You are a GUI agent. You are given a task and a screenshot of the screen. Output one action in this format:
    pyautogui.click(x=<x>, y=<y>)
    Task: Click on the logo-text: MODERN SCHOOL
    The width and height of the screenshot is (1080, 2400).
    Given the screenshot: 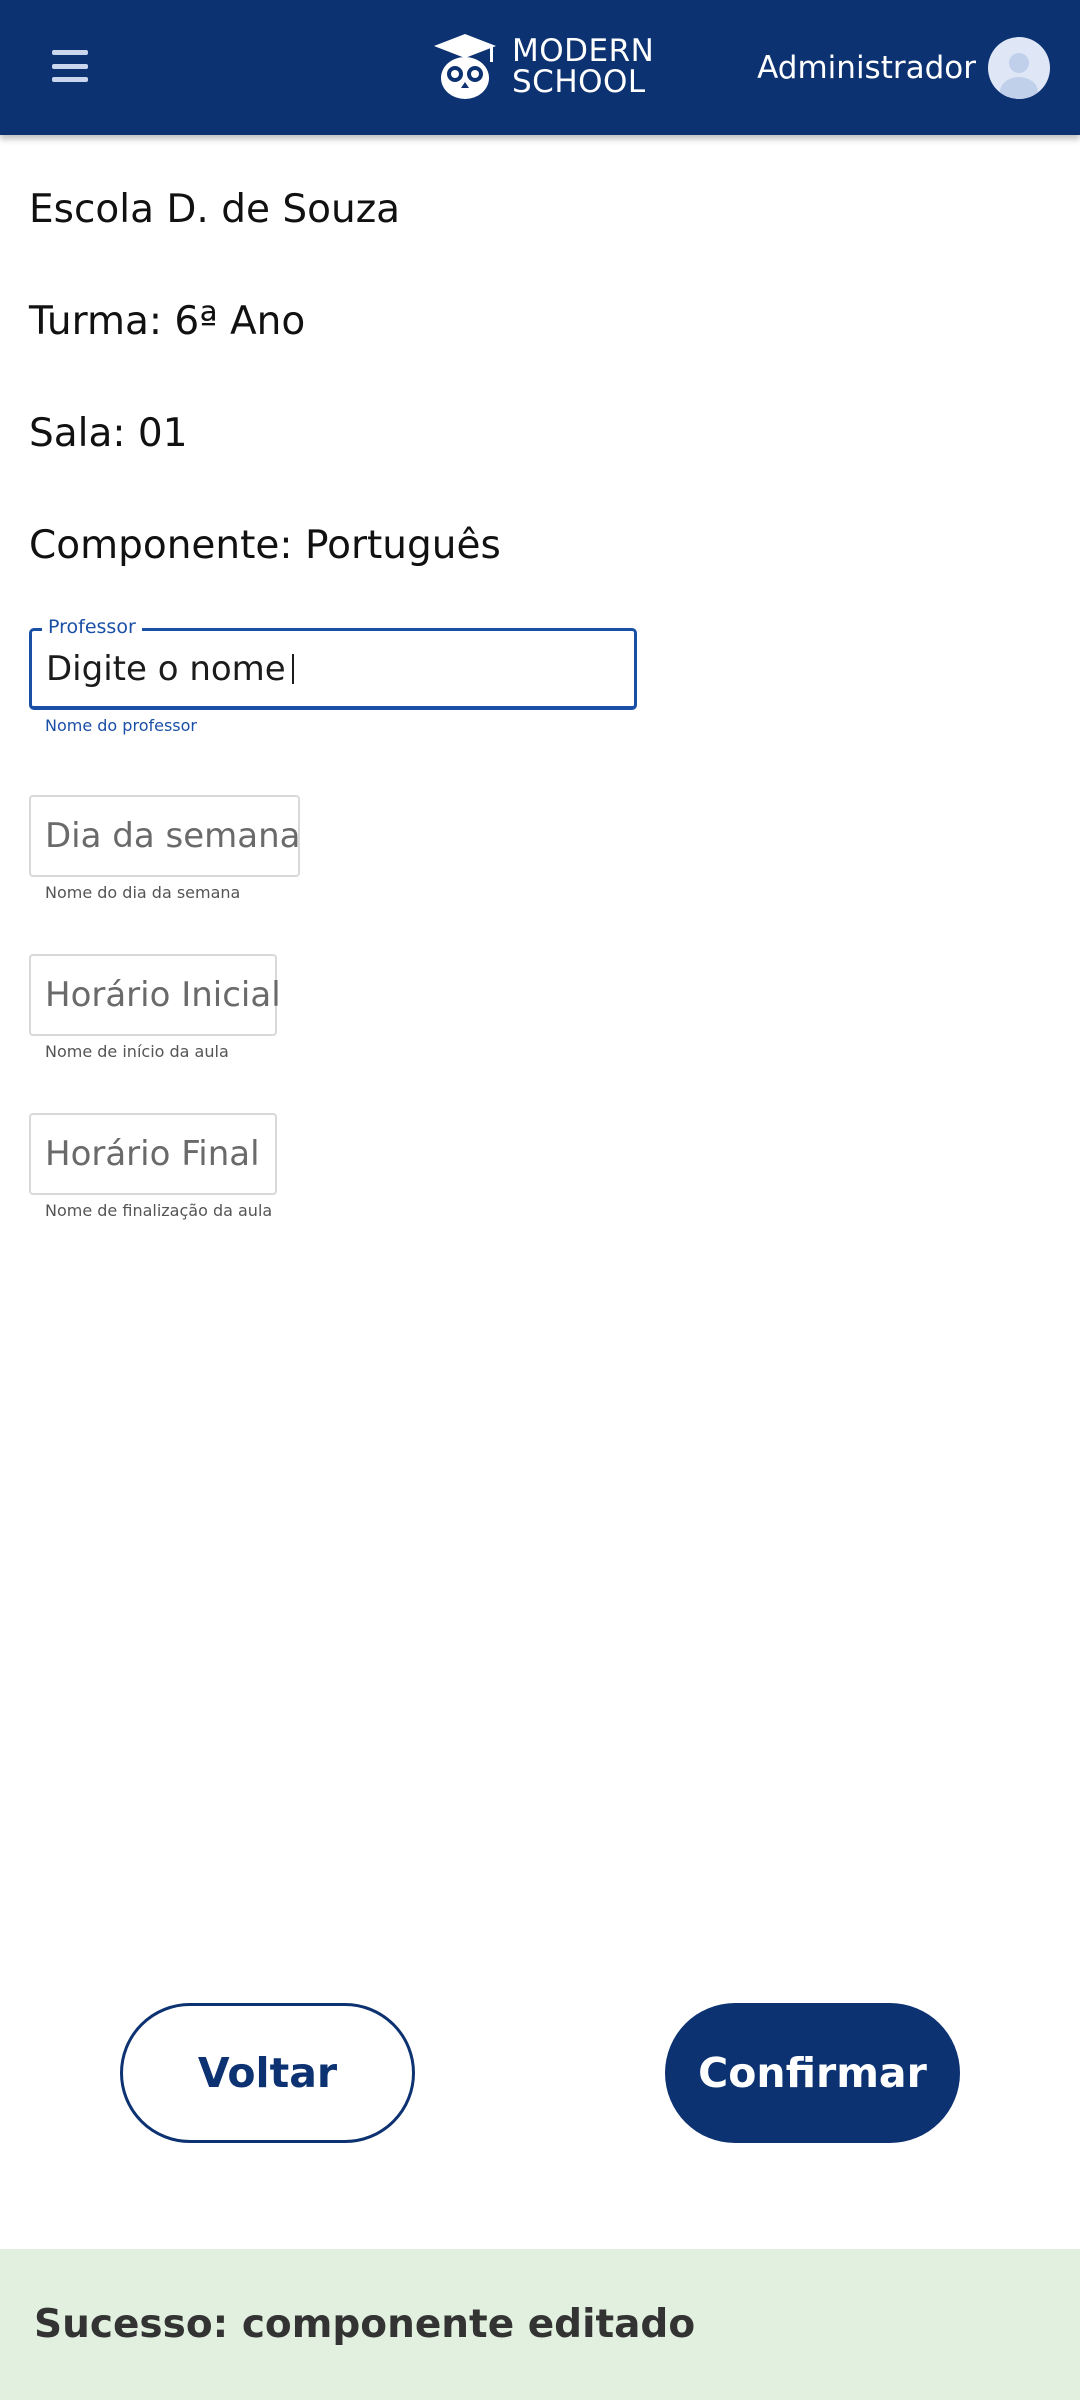 What is the action you would take?
    pyautogui.click(x=583, y=67)
    